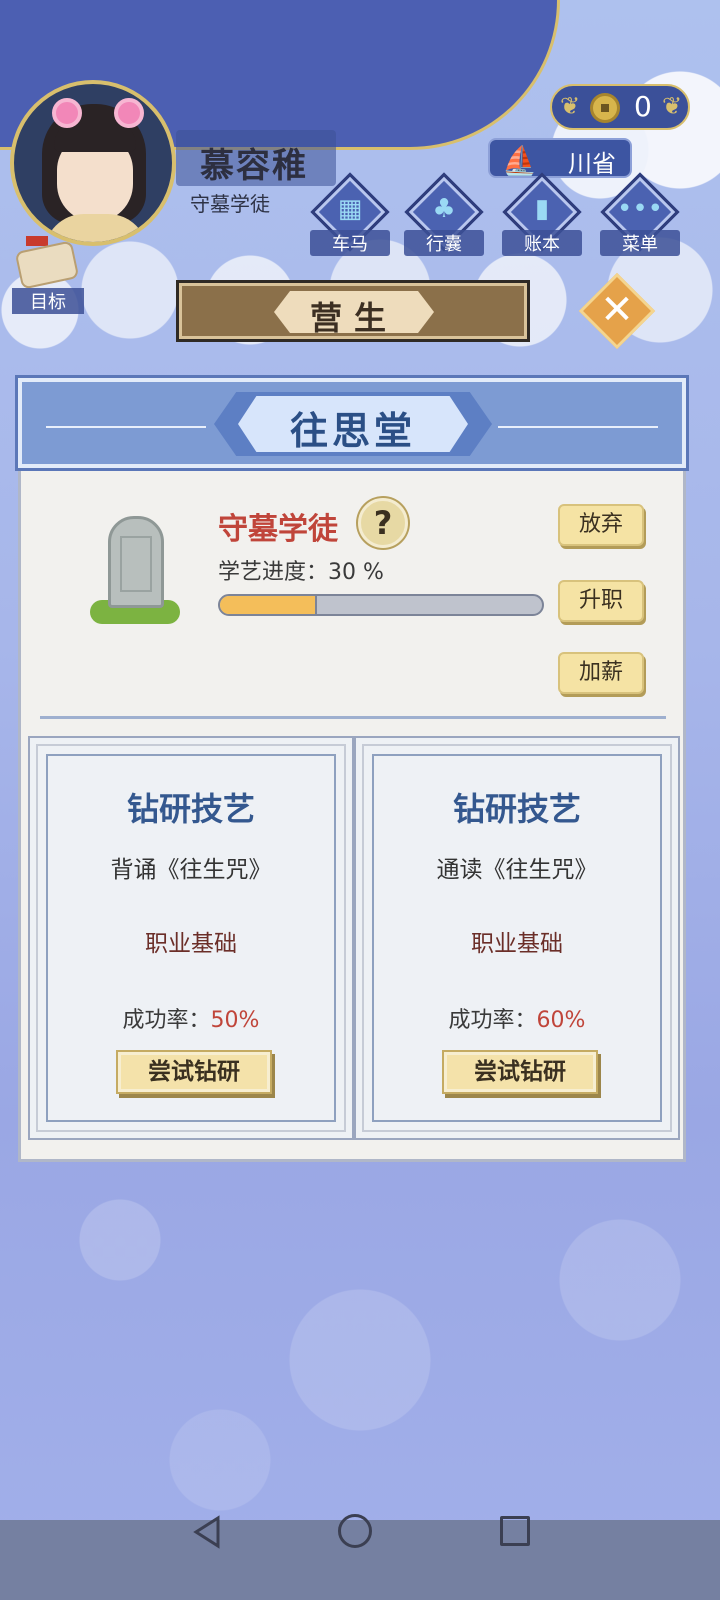 The width and height of the screenshot is (720, 1600). Describe the element at coordinates (350, 243) in the screenshot. I see `nav-carriage-label: 车马` at that location.